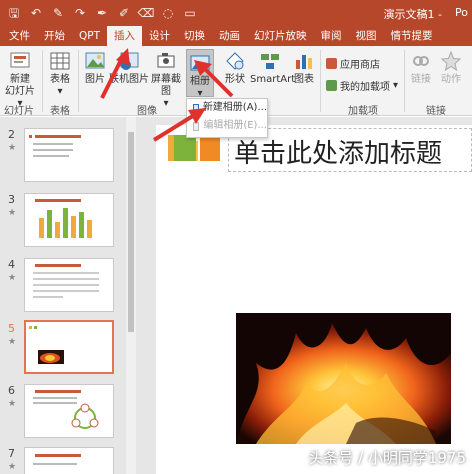 This screenshot has width=472, height=474. I want to click on pen-icon: ✒, so click(102, 13).